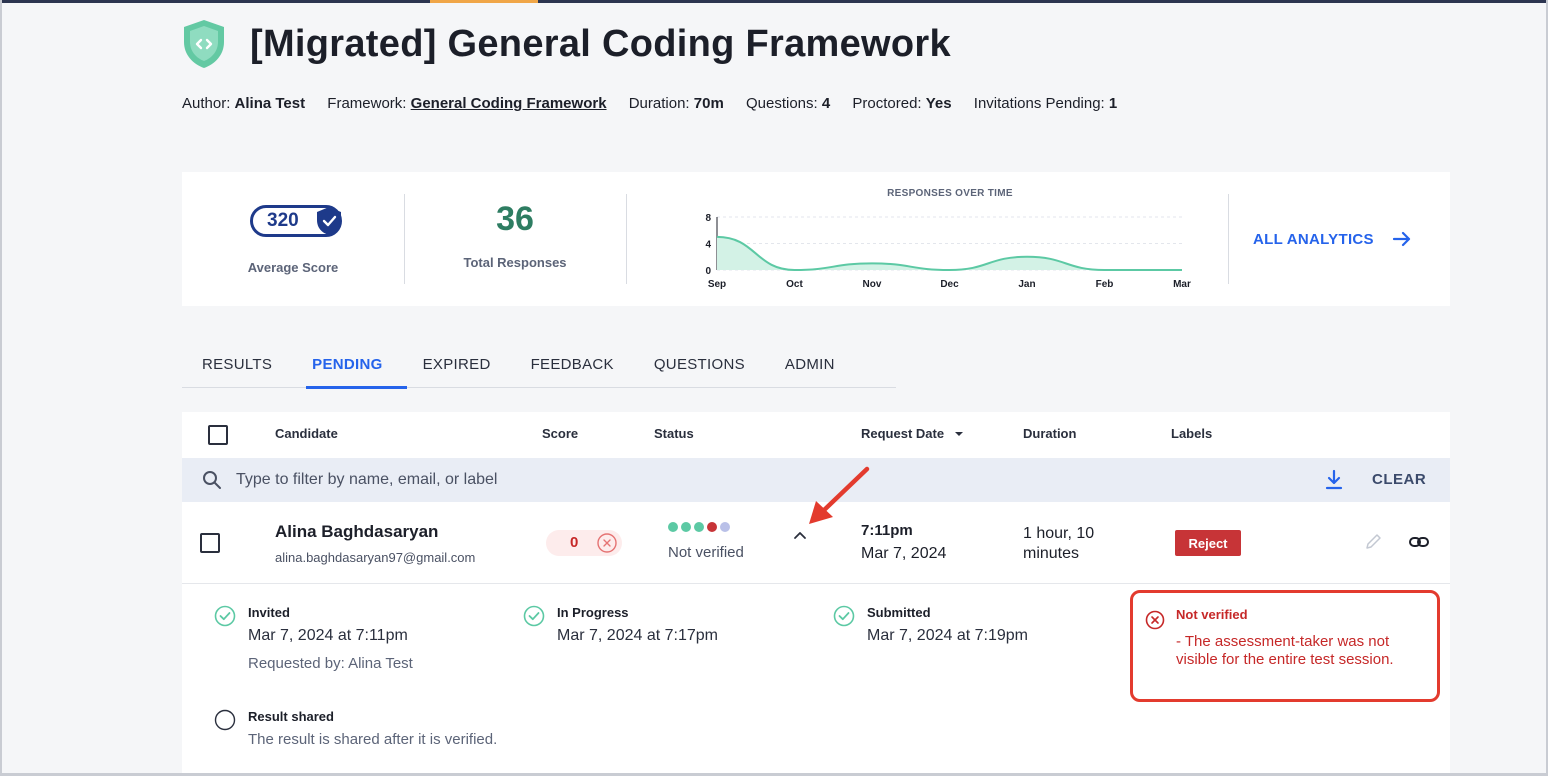  Describe the element at coordinates (810, 368) in the screenshot. I see `tab-admin: ADMIN` at that location.